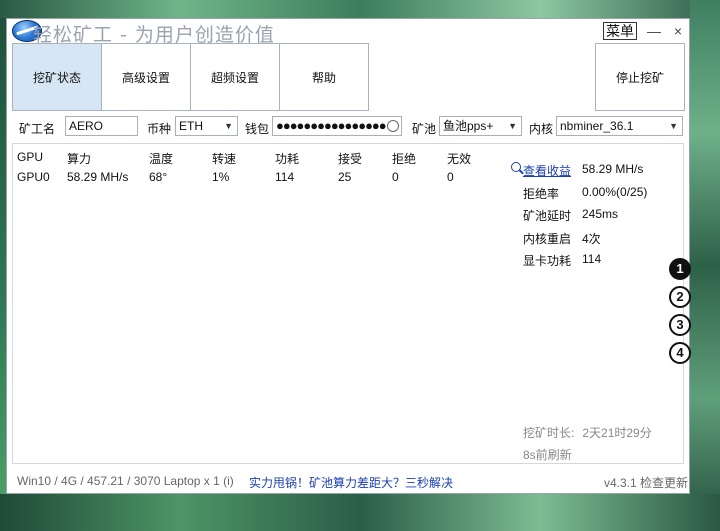 Image resolution: width=720 pixels, height=531 pixels. I want to click on cell-rejected: 0, so click(395, 177).